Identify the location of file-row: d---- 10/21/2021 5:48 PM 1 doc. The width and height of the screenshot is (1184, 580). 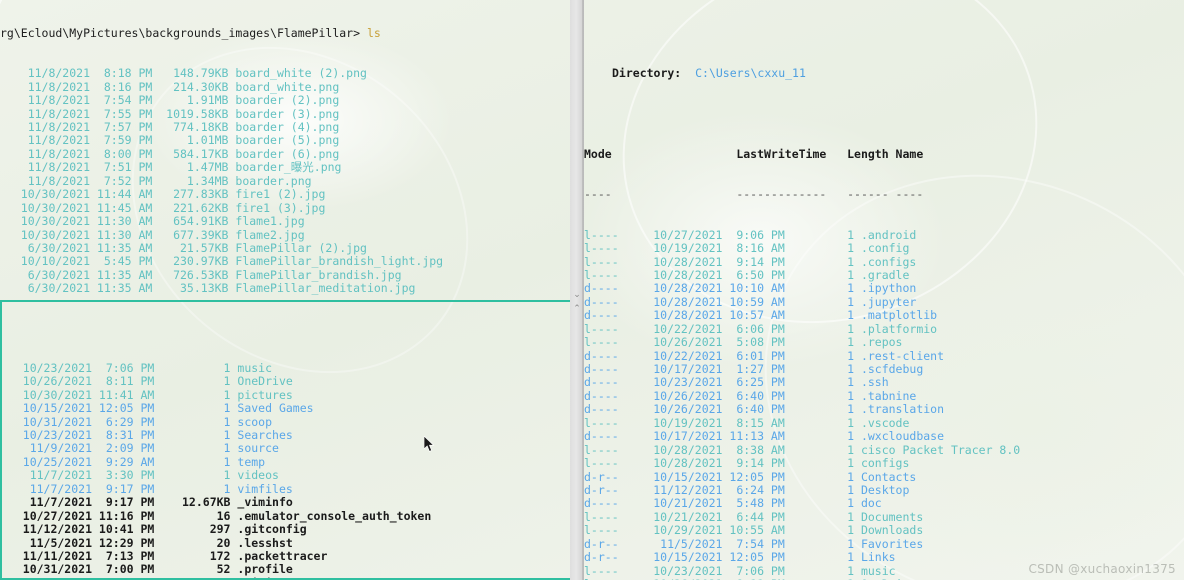
(884, 503).